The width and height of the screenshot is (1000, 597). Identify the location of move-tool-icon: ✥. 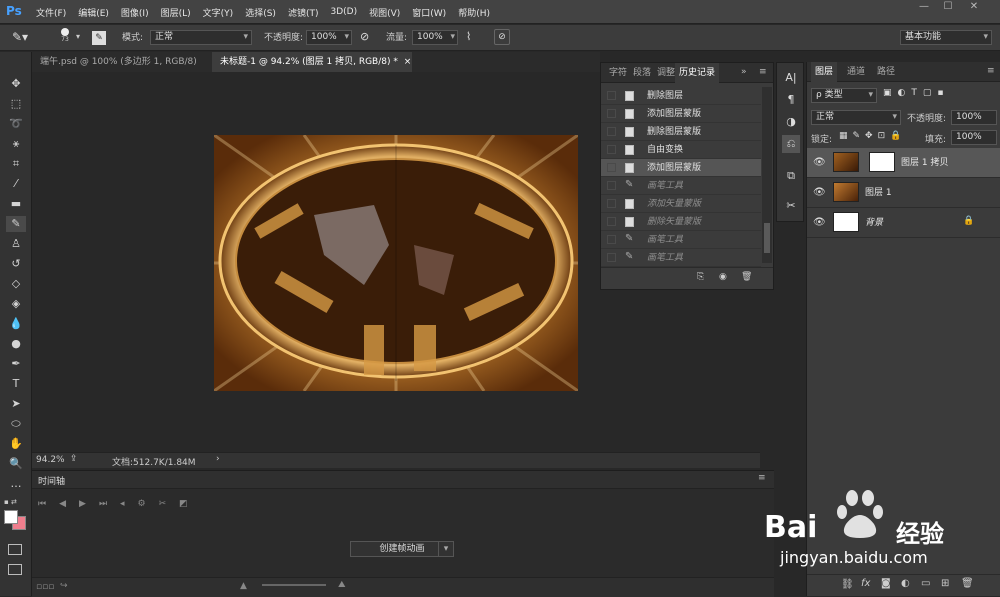
(16, 84).